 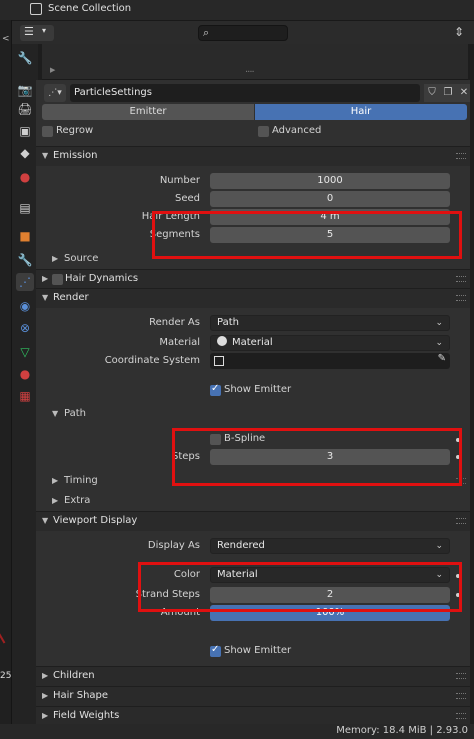 I want to click on memory-version-status: Memory: 18.4 MiB | 2.93.0, so click(x=402, y=730).